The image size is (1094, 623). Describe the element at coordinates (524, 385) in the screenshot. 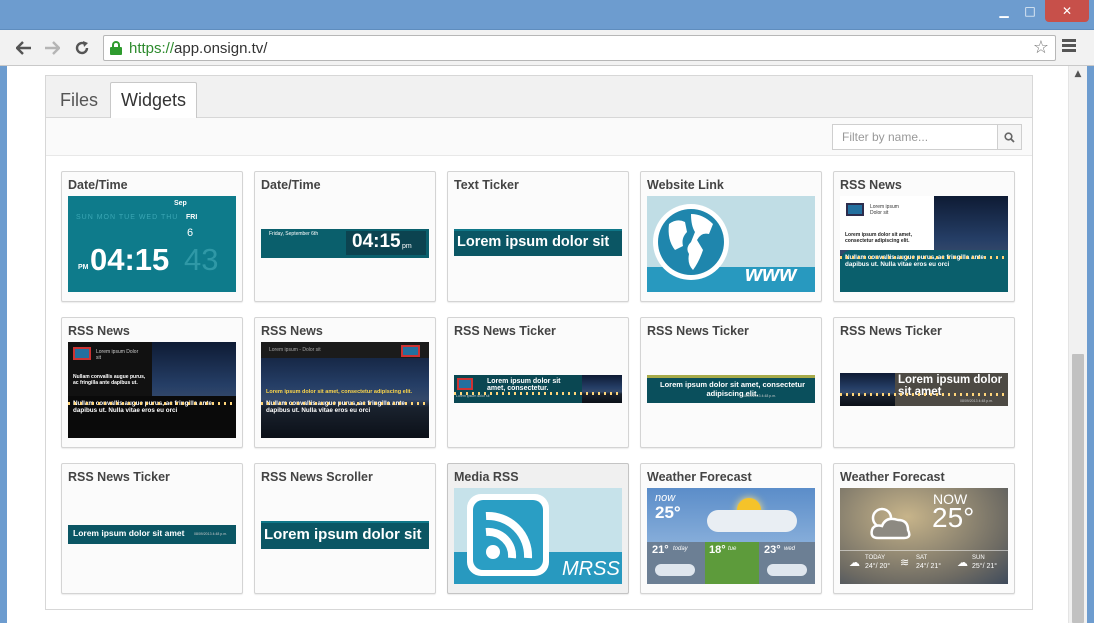

I see `thumb-ticker-text: Lorem ipsum dolor sit amet, consectetur.` at that location.